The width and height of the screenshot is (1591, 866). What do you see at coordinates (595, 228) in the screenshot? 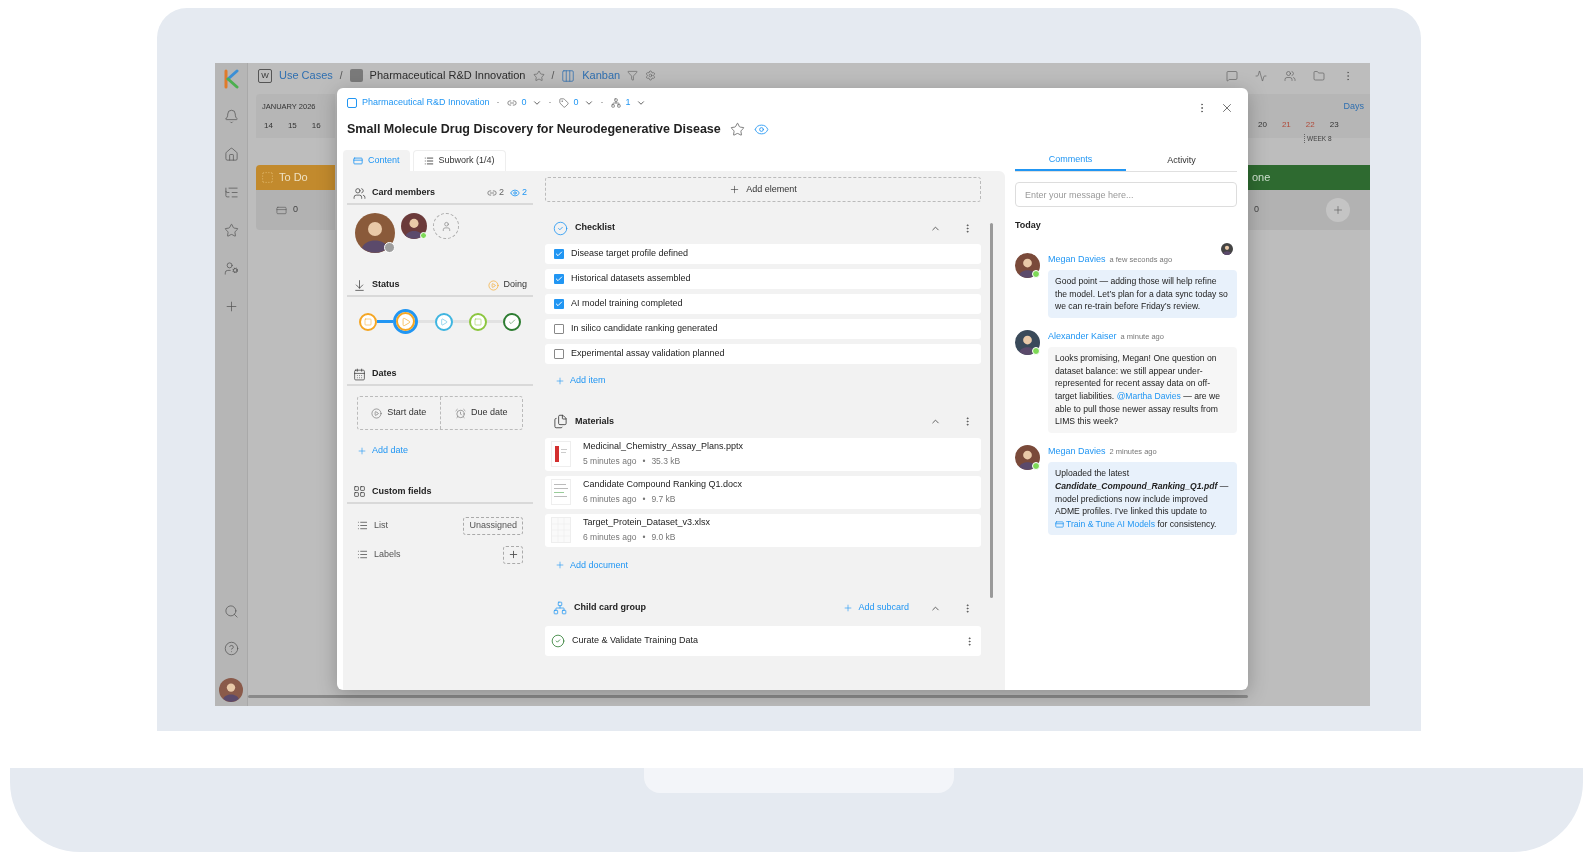
I see `section-title: Checklist` at bounding box center [595, 228].